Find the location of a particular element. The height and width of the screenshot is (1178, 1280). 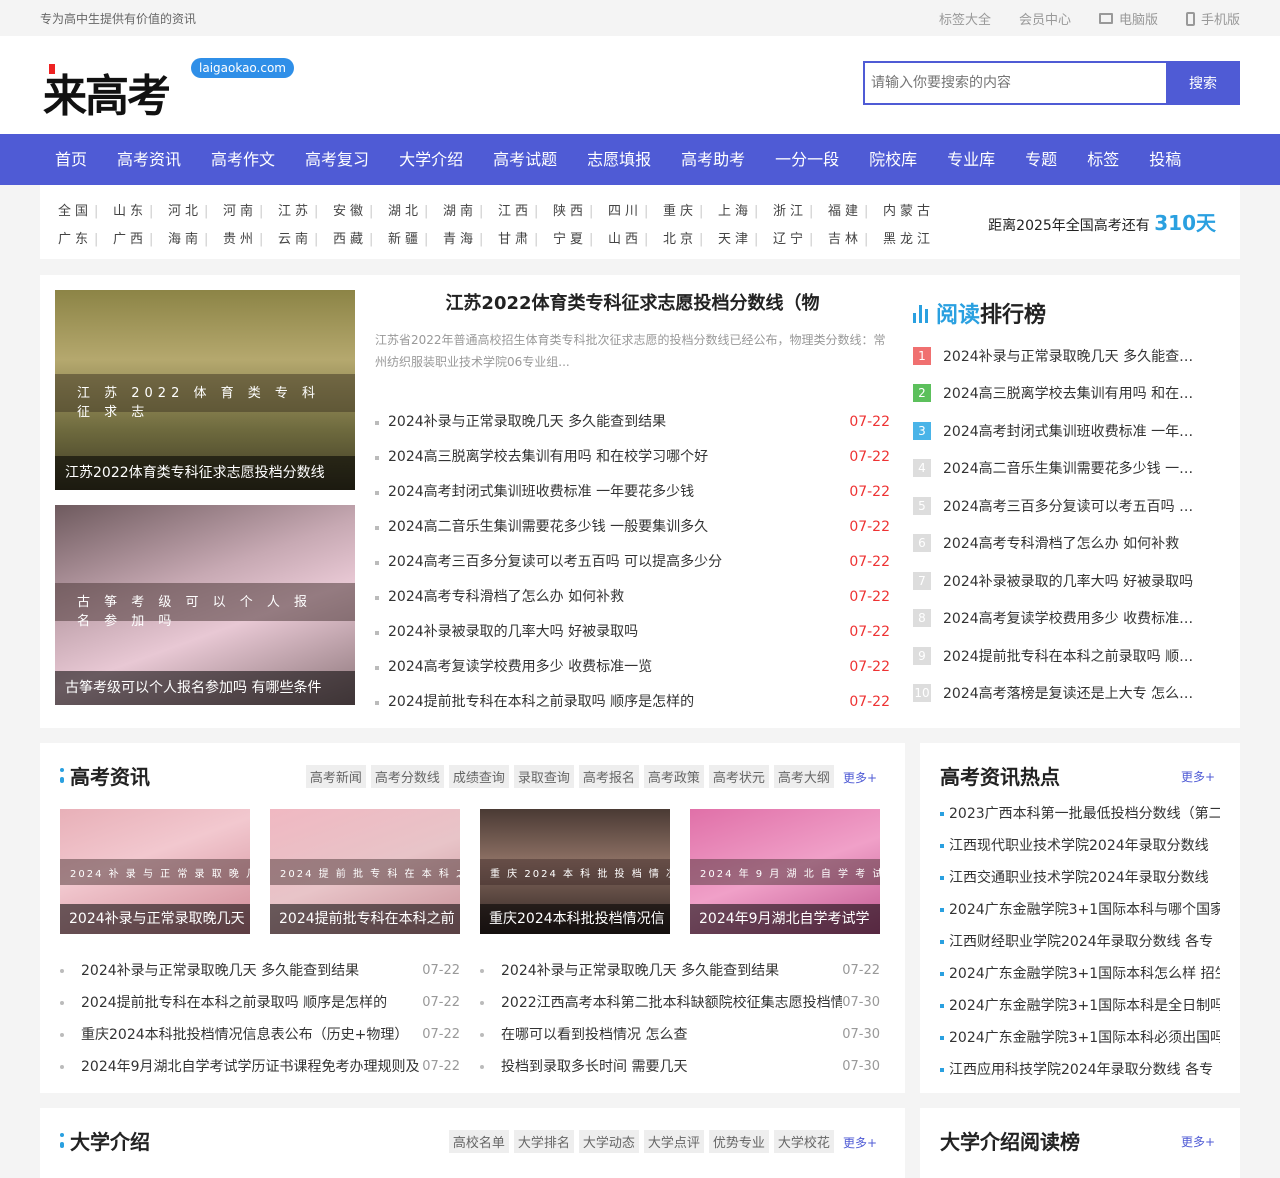

tag-list-link: 标签大全 is located at coordinates (965, 18).